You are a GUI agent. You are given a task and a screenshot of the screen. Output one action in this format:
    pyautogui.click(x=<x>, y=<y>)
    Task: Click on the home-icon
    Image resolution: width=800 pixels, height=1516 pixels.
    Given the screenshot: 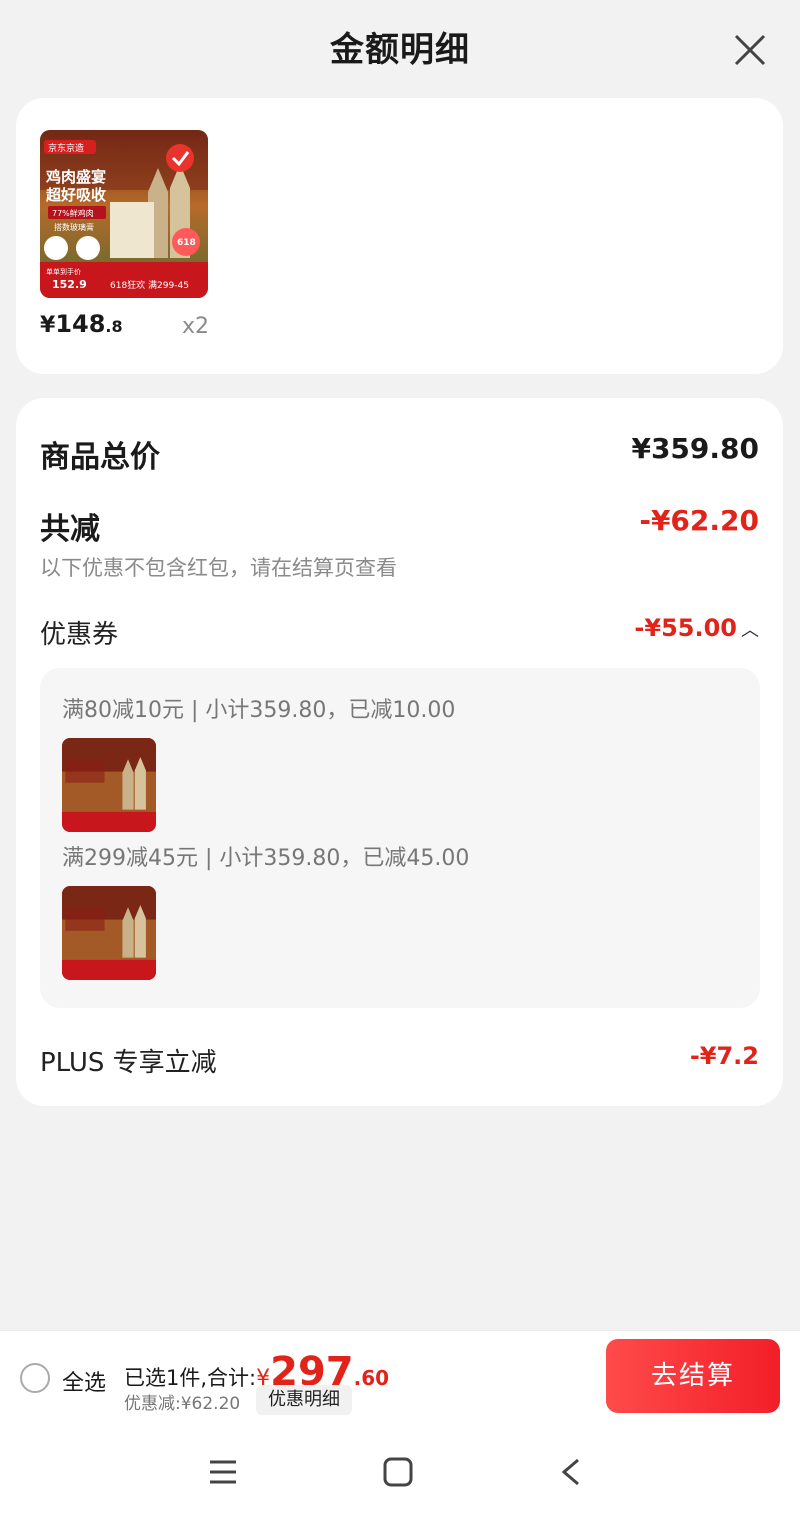 What is the action you would take?
    pyautogui.click(x=398, y=1472)
    